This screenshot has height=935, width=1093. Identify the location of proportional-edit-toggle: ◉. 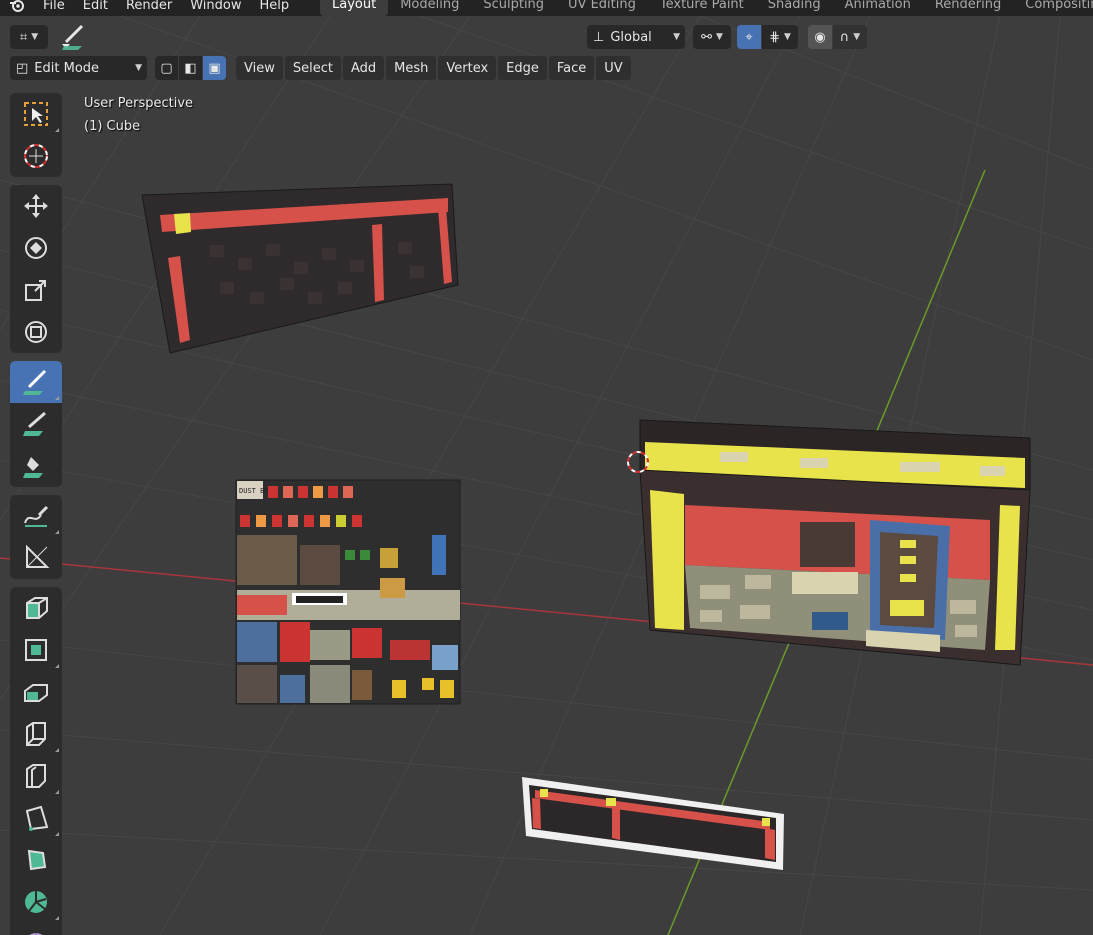
(820, 37).